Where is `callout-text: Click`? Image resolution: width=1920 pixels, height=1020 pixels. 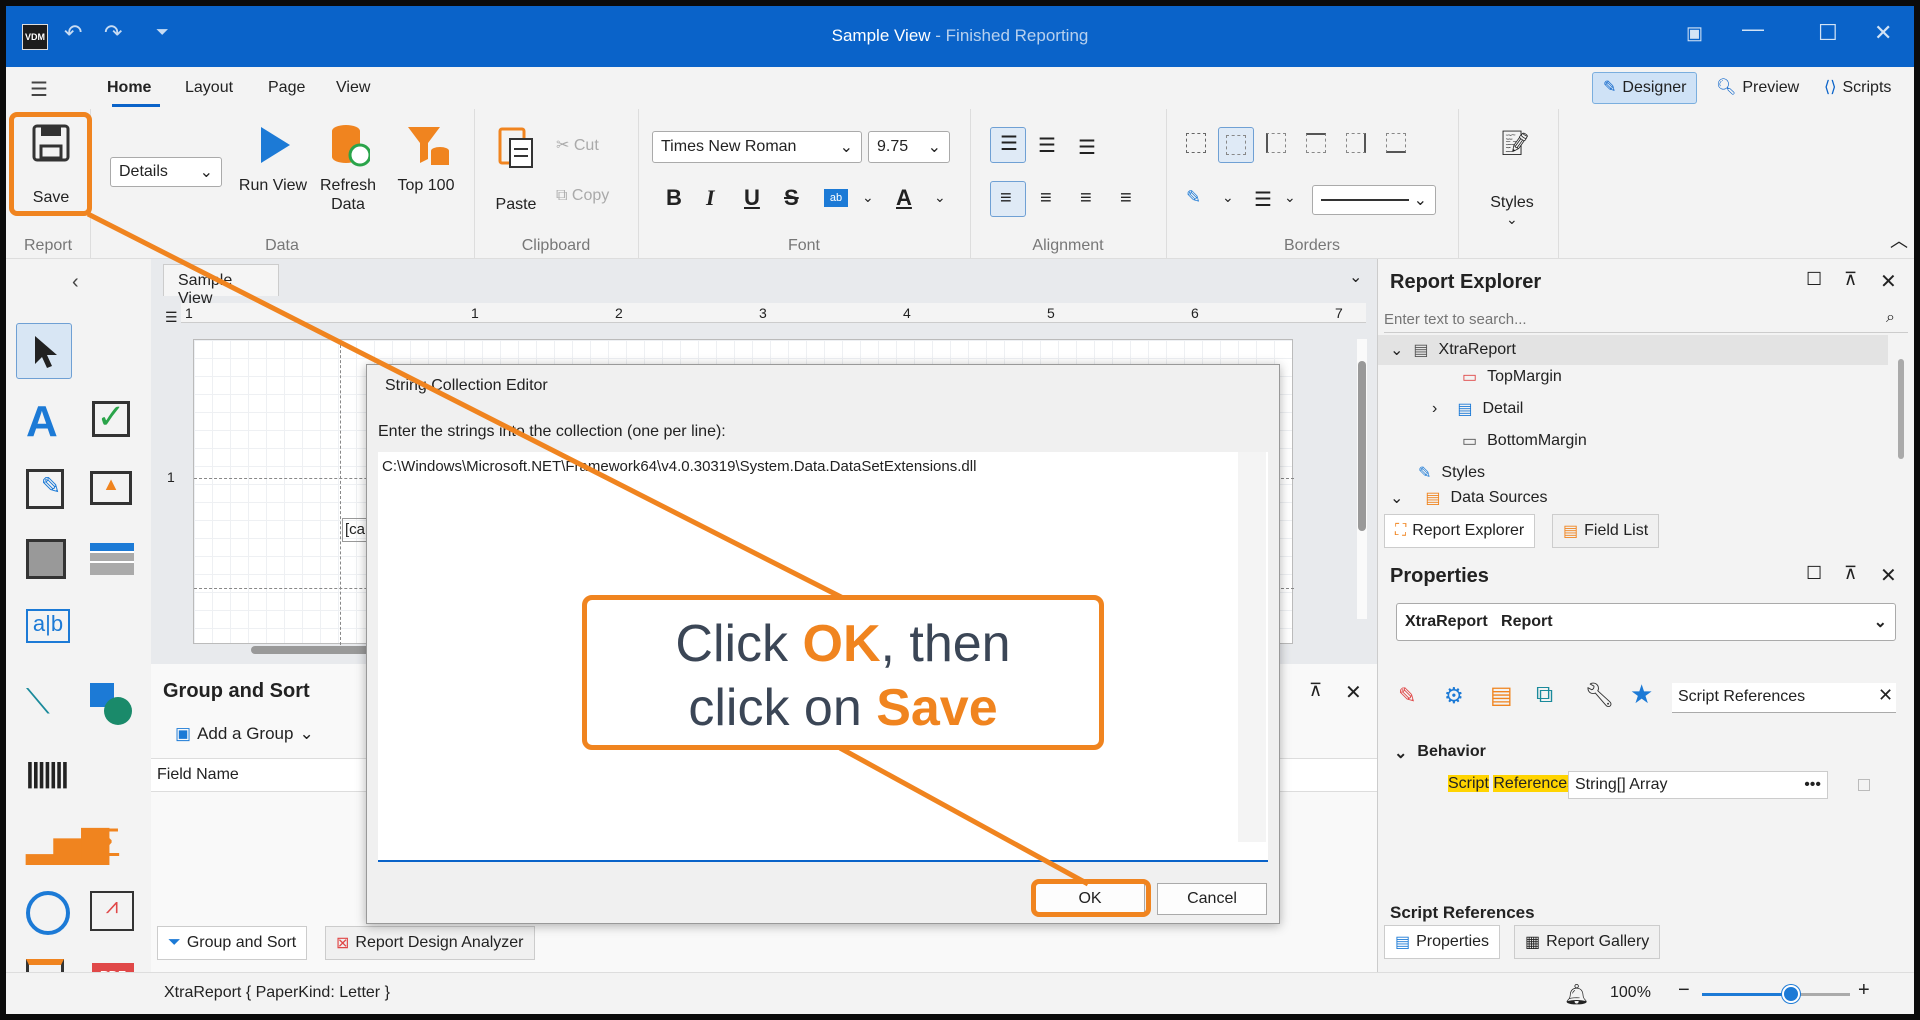 callout-text: Click is located at coordinates (739, 644).